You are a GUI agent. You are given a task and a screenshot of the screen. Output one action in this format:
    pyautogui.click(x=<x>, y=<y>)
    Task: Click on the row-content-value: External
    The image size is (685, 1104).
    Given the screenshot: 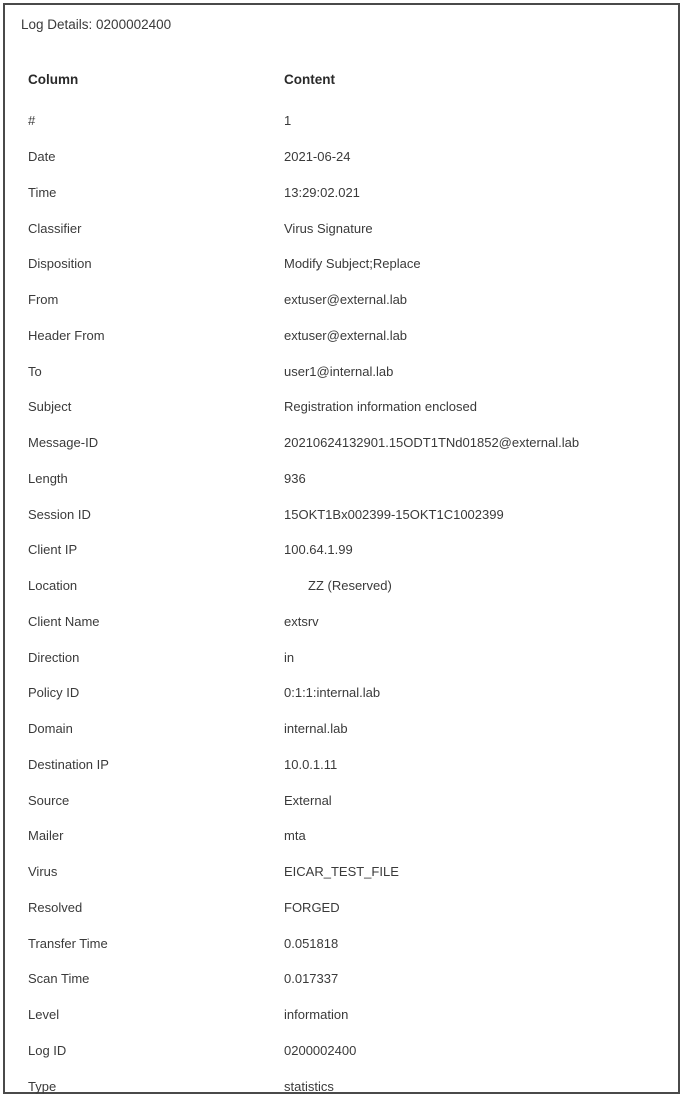 What is the action you would take?
    pyautogui.click(x=308, y=800)
    